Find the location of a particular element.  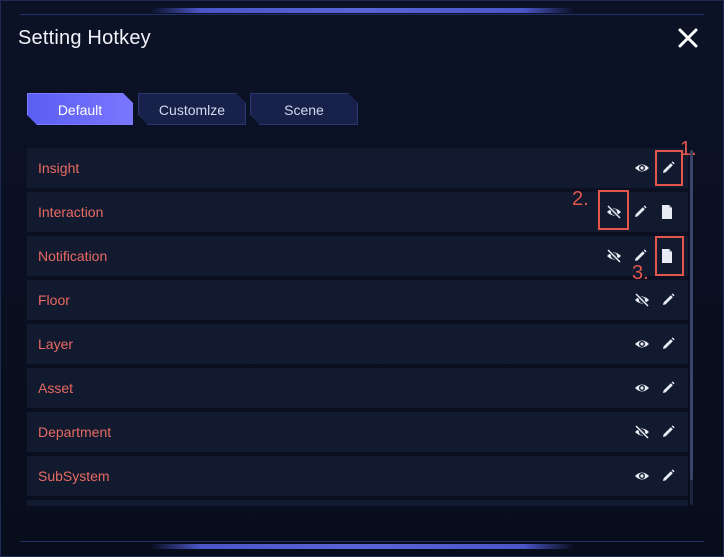

list-item-floor: Floor is located at coordinates (357, 300).